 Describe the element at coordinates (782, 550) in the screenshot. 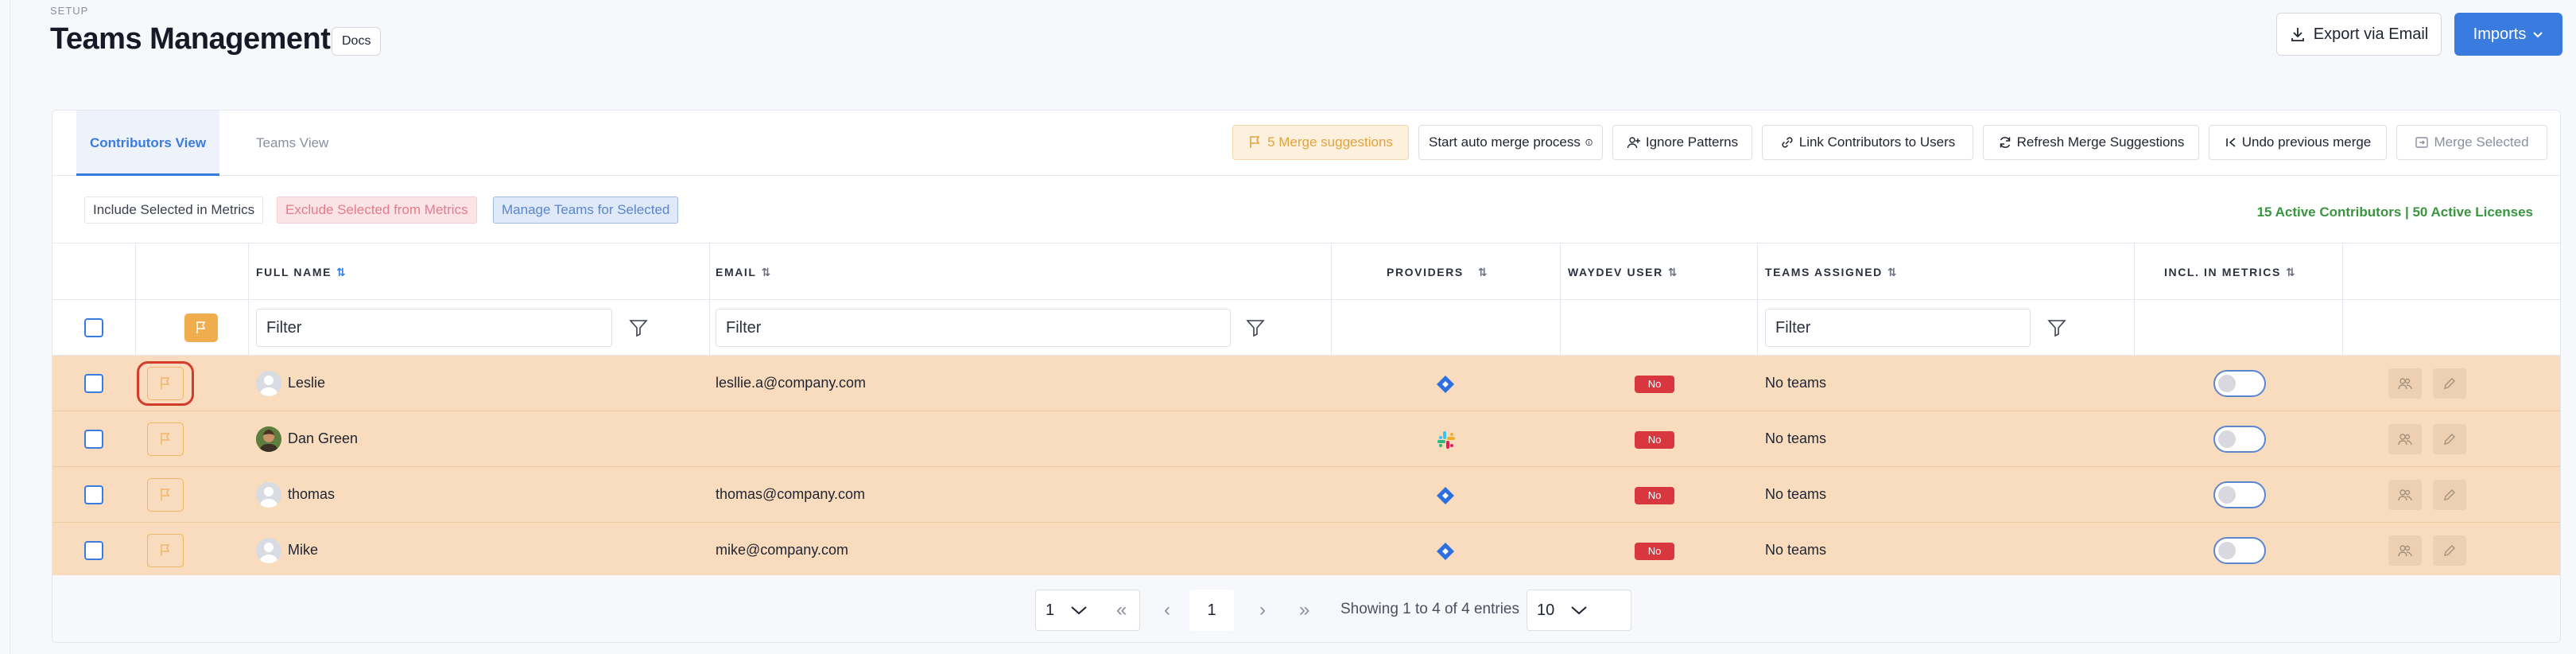

I see `contributor-email: mike@company.com` at that location.